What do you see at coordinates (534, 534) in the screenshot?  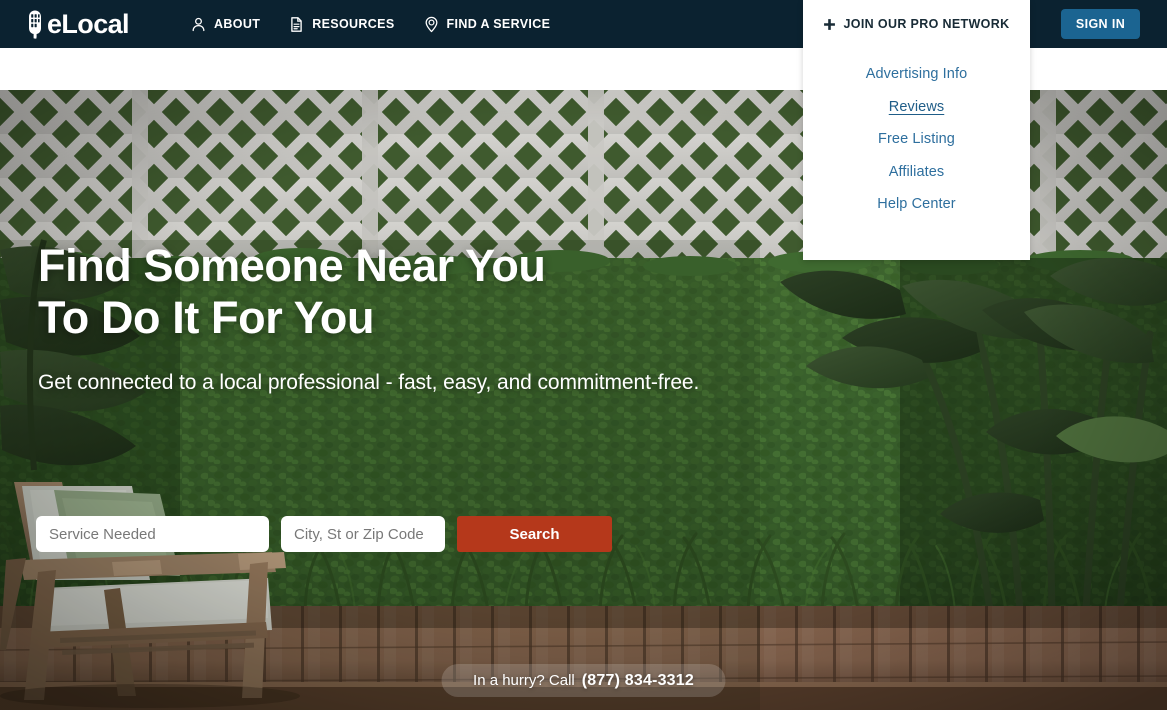 I see `search-button: Search` at bounding box center [534, 534].